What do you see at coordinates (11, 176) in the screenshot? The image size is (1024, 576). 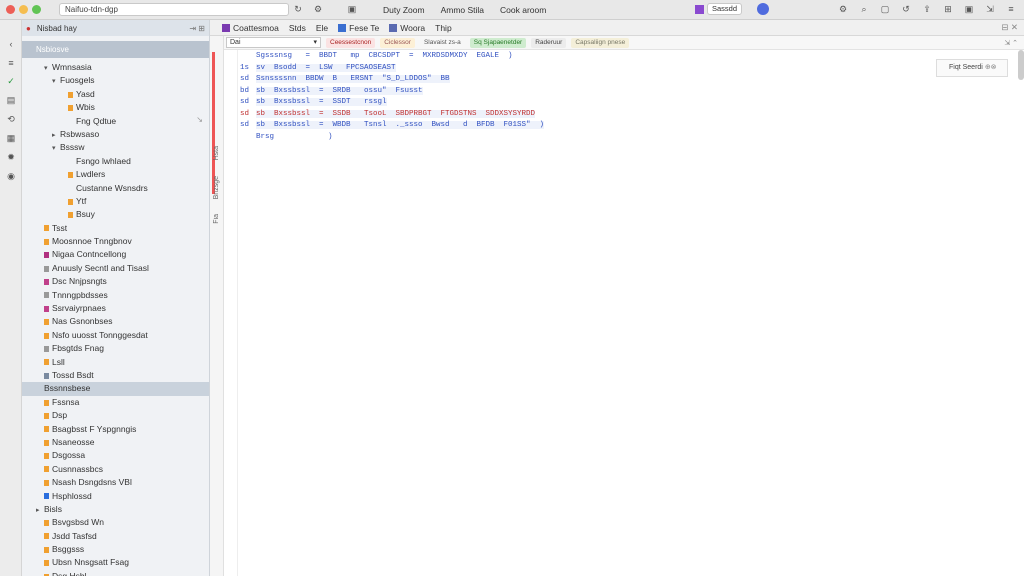 I see `terminal-icon: ◉` at bounding box center [11, 176].